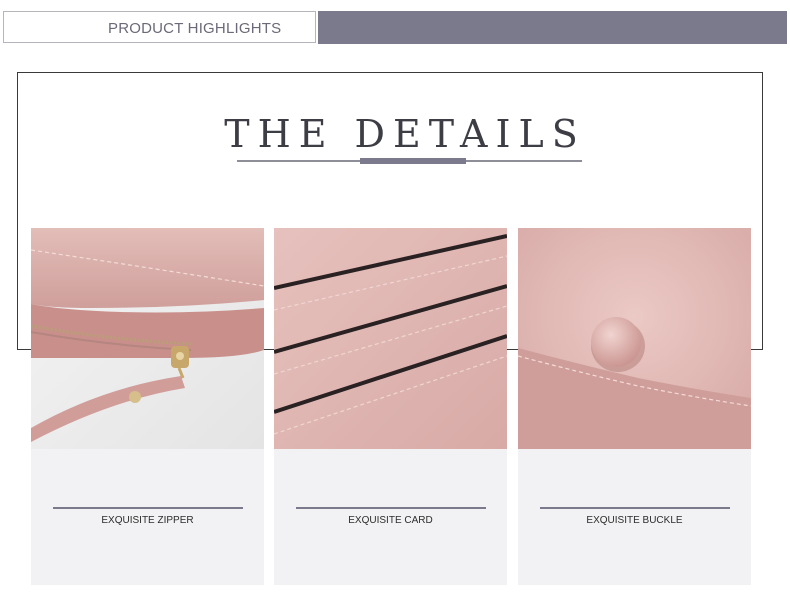  Describe the element at coordinates (390, 338) in the screenshot. I see `wallet-card-slots-photo` at that location.